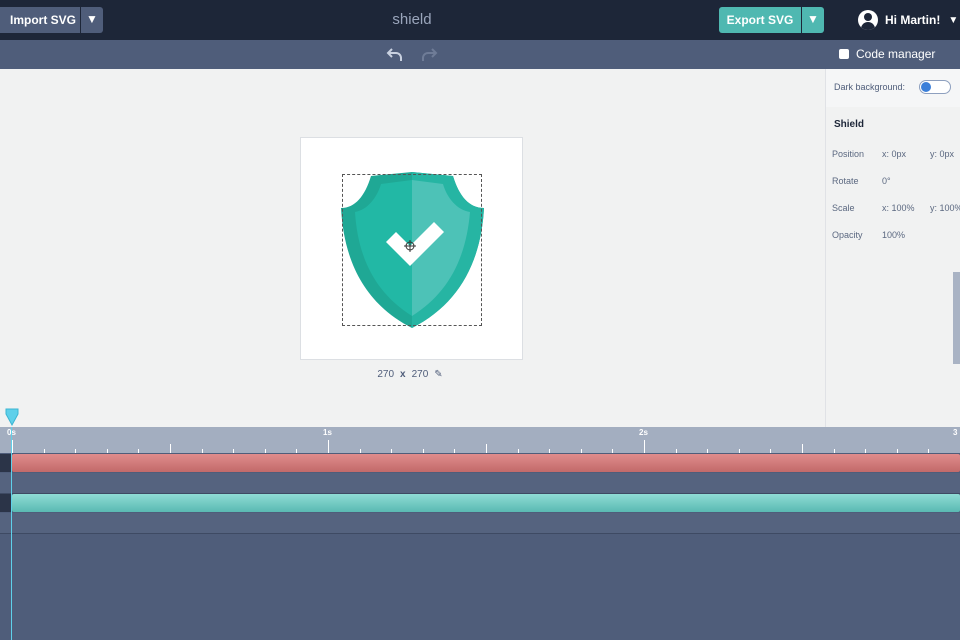 The width and height of the screenshot is (960, 640). What do you see at coordinates (480, 440) in the screenshot?
I see `timeline-ruler: 0s1s2s3` at bounding box center [480, 440].